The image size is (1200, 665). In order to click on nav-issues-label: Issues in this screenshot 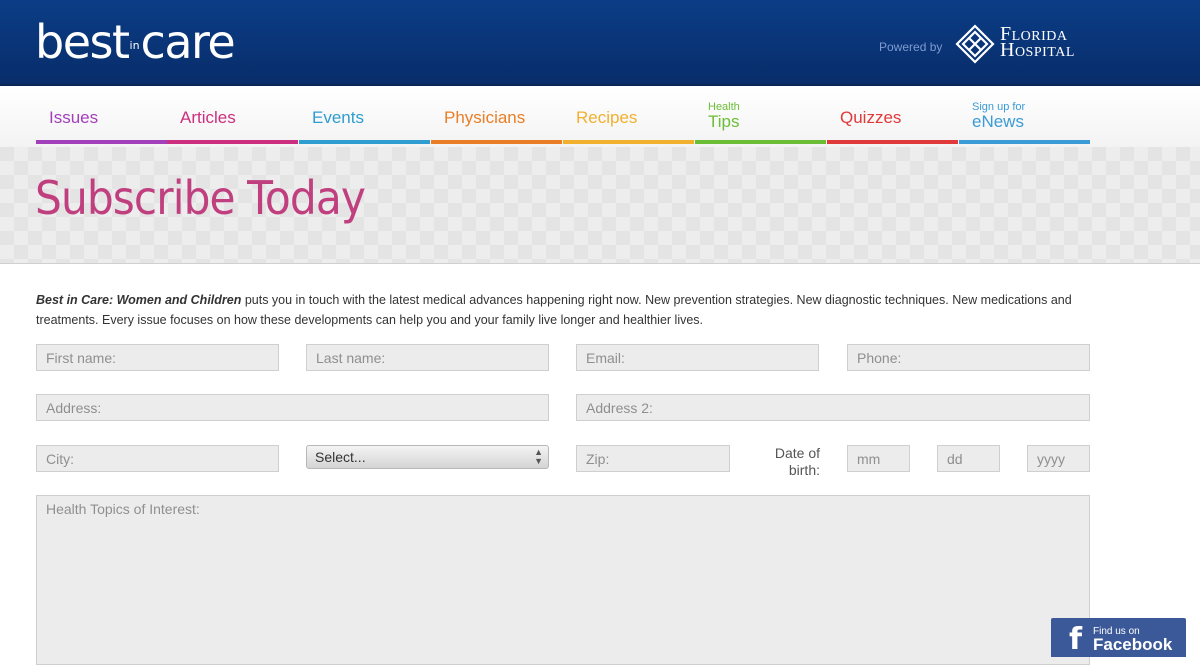, I will do `click(74, 117)`.